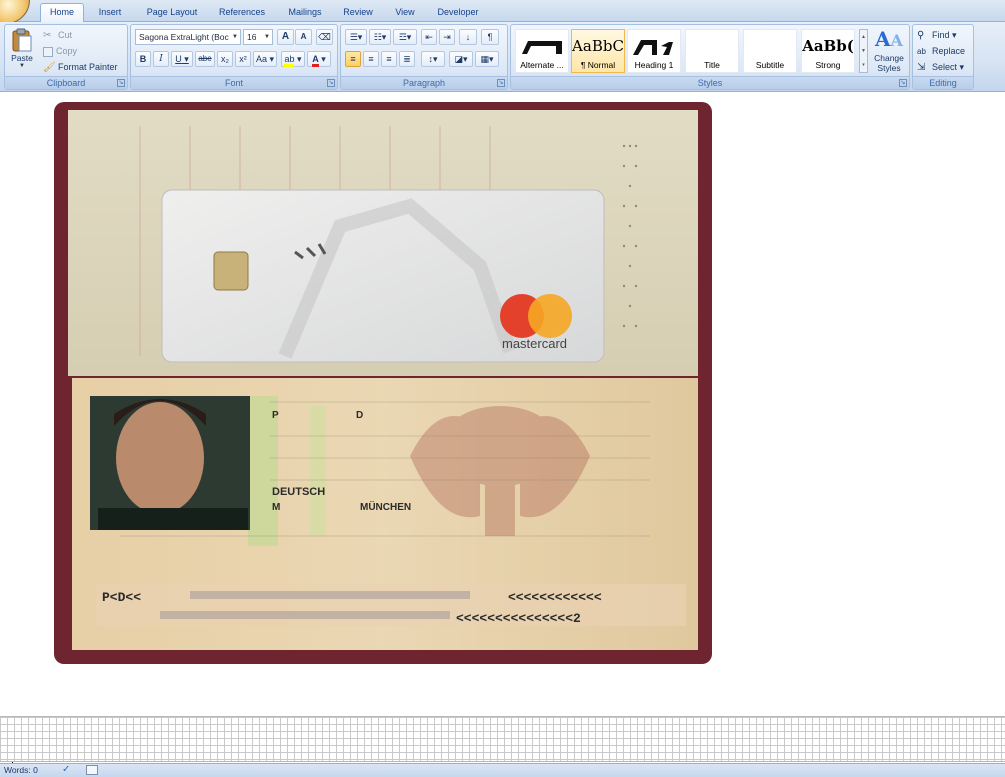 This screenshot has height=777, width=1005. I want to click on tab-review: Review, so click(358, 13).